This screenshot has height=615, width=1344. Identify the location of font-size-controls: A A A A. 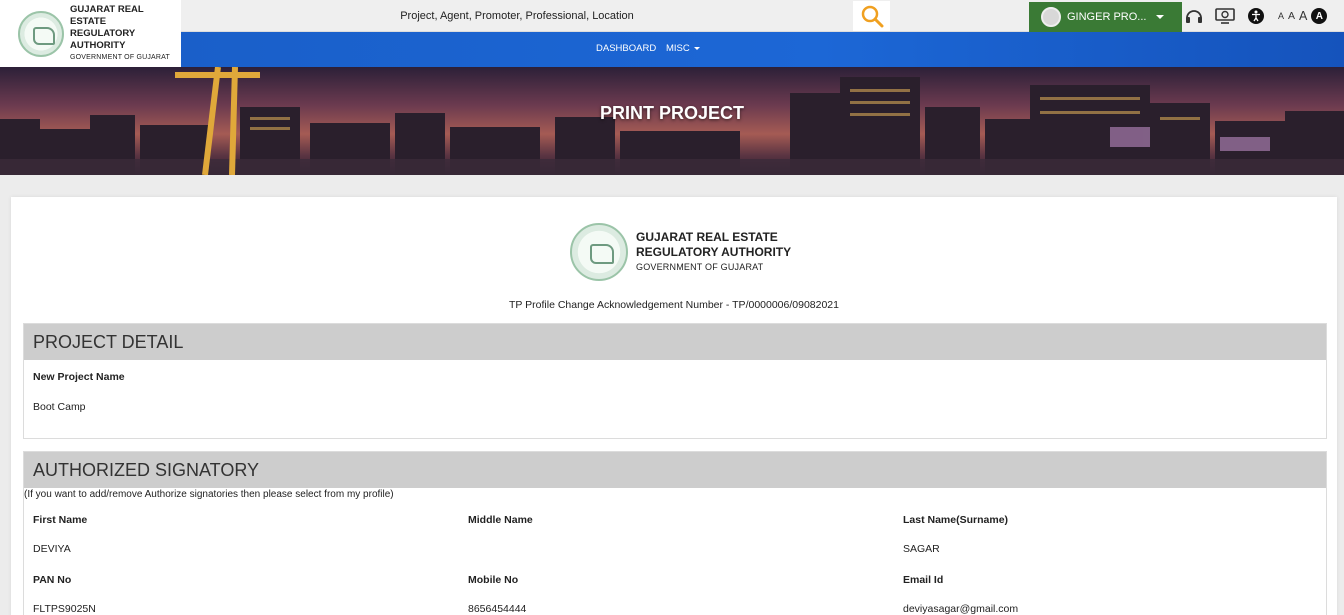
(1303, 16).